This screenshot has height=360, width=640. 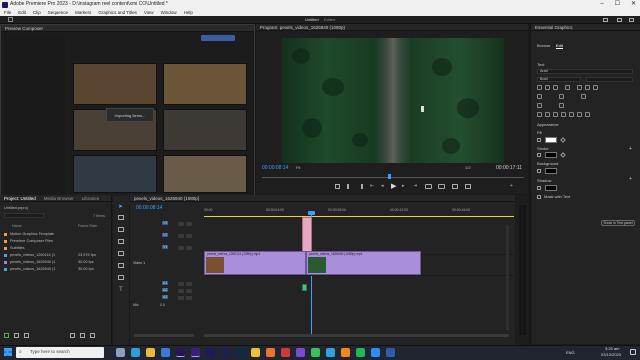 What do you see at coordinates (165, 283) in the screenshot?
I see `track-name: A1` at bounding box center [165, 283].